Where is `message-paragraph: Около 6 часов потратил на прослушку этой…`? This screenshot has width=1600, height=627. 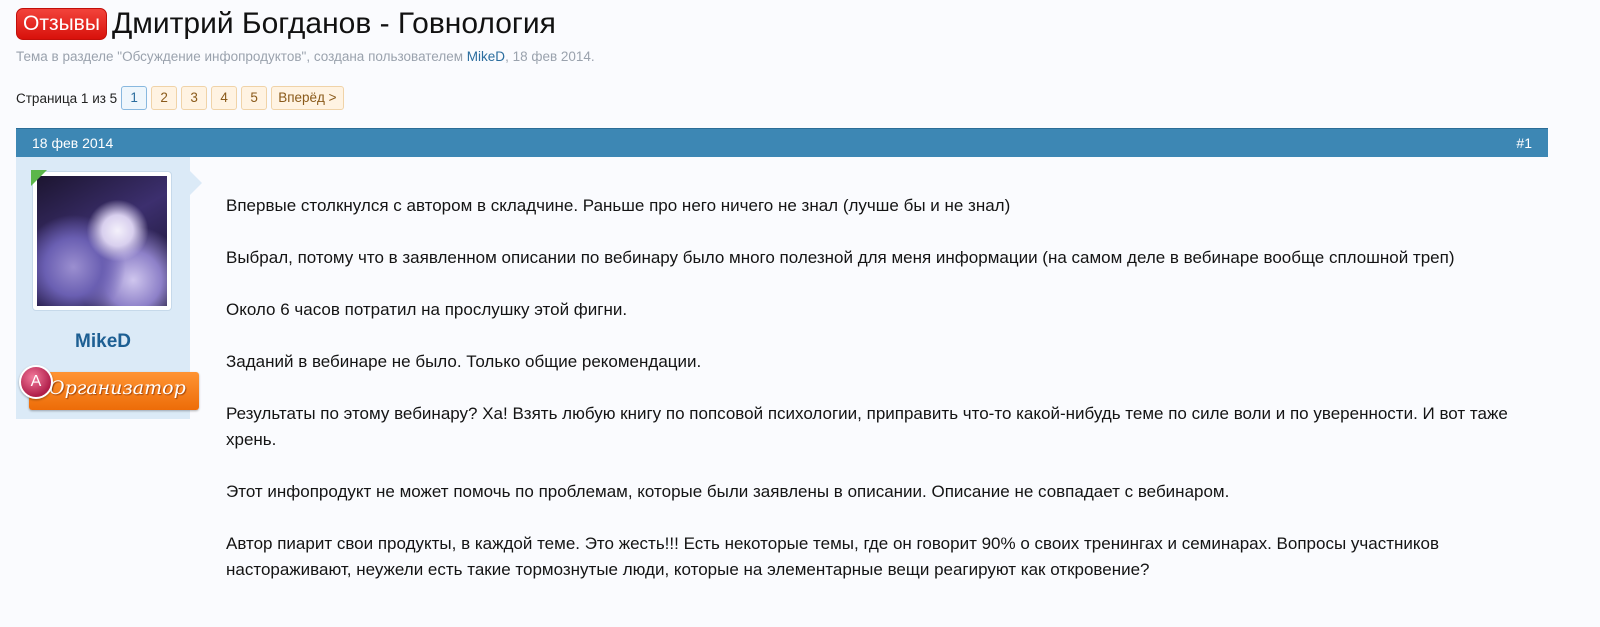
message-paragraph: Около 6 часов потратил на прослушку этой… is located at coordinates (427, 309).